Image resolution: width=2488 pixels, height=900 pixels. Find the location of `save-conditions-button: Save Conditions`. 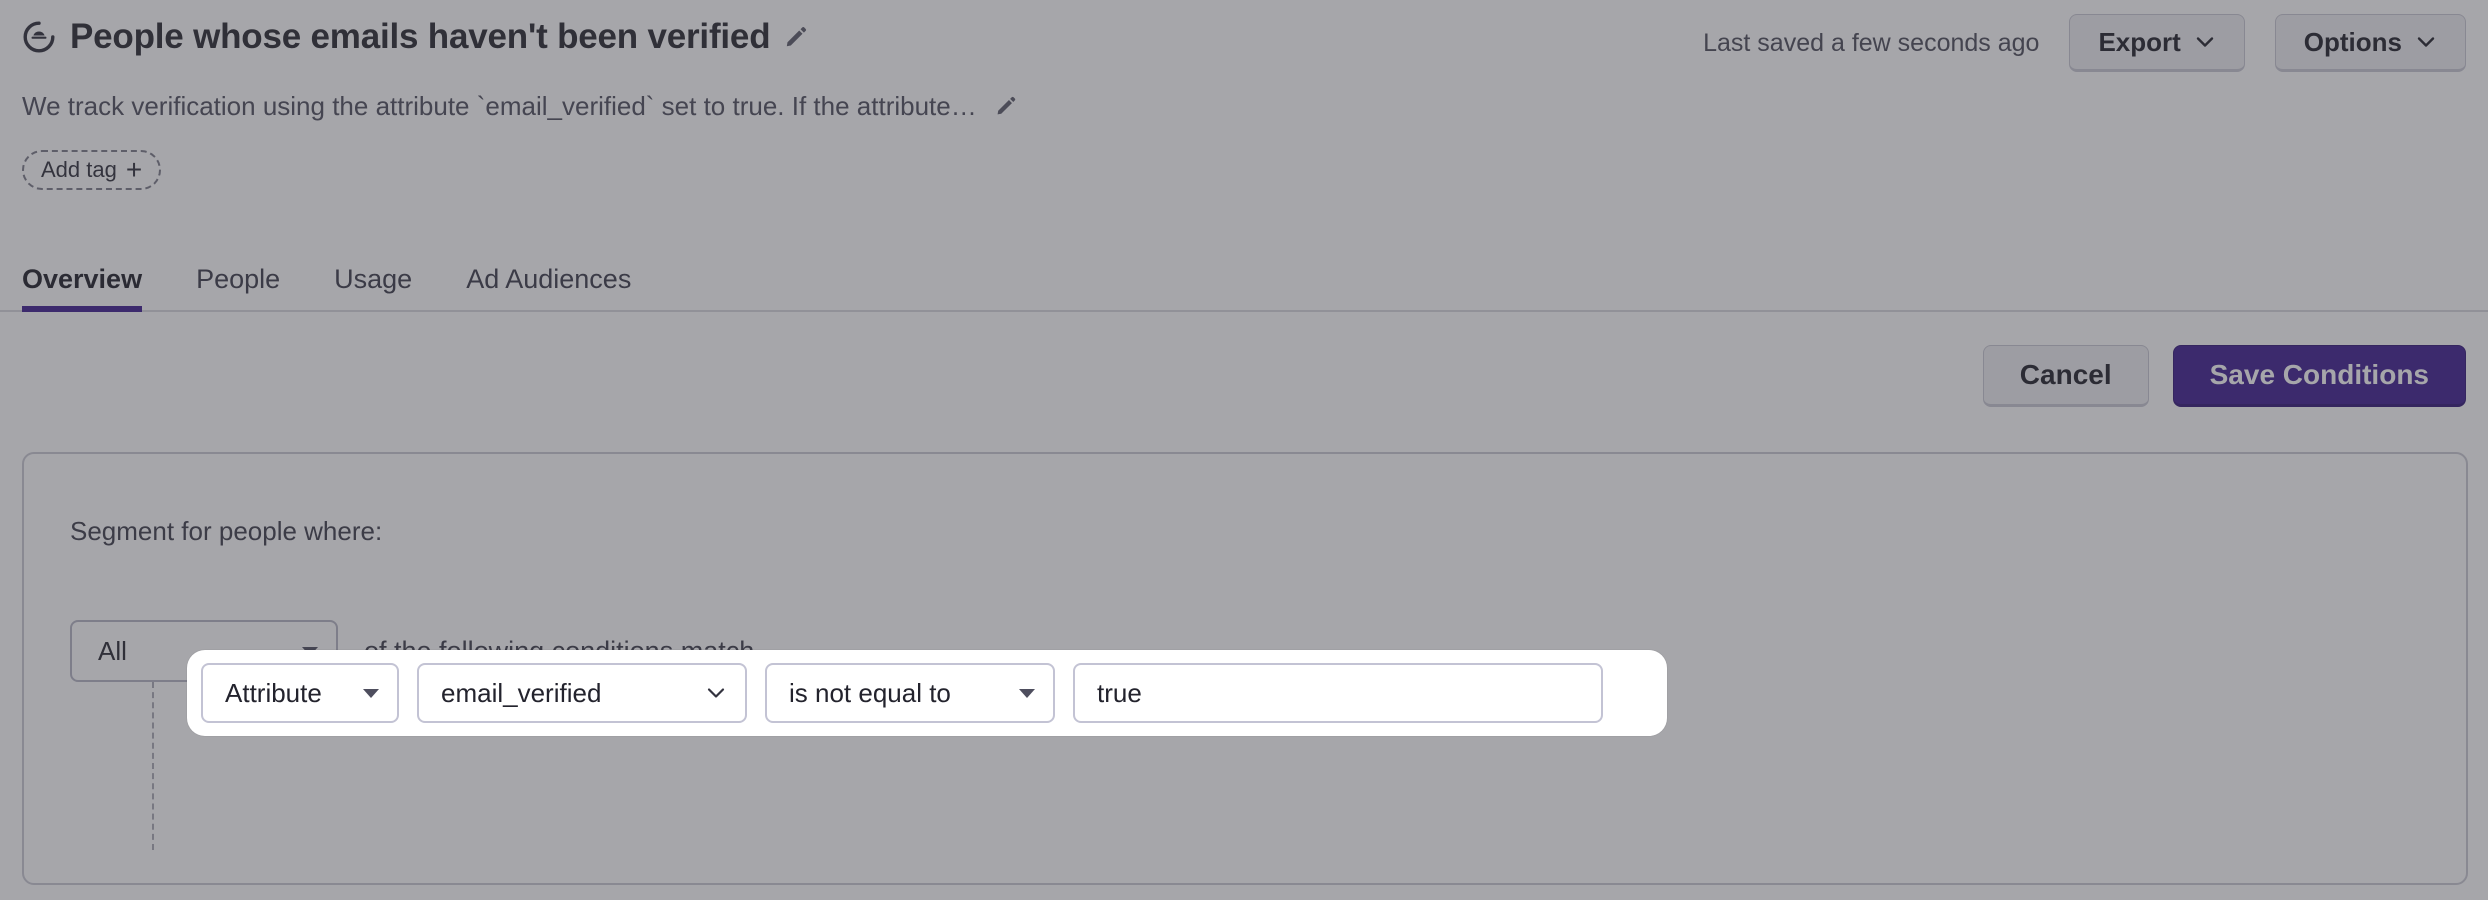

save-conditions-button: Save Conditions is located at coordinates (2319, 376).